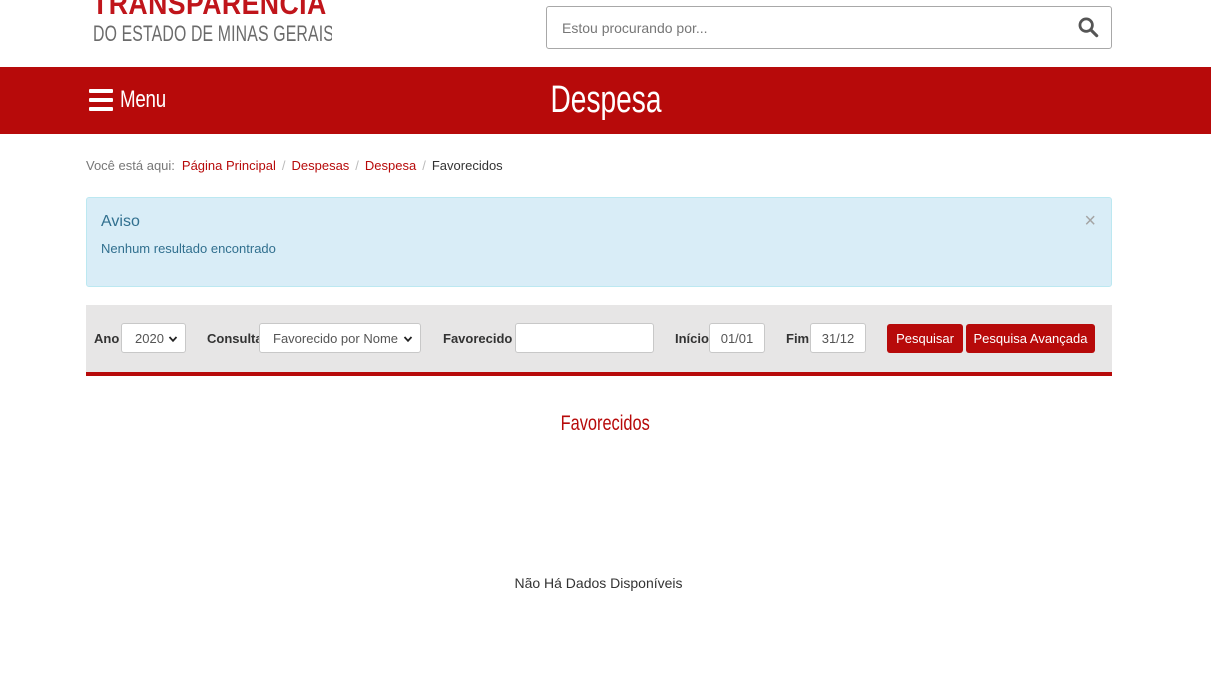 This screenshot has width=1211, height=674. I want to click on page-title-text: Despesa, so click(605, 100).